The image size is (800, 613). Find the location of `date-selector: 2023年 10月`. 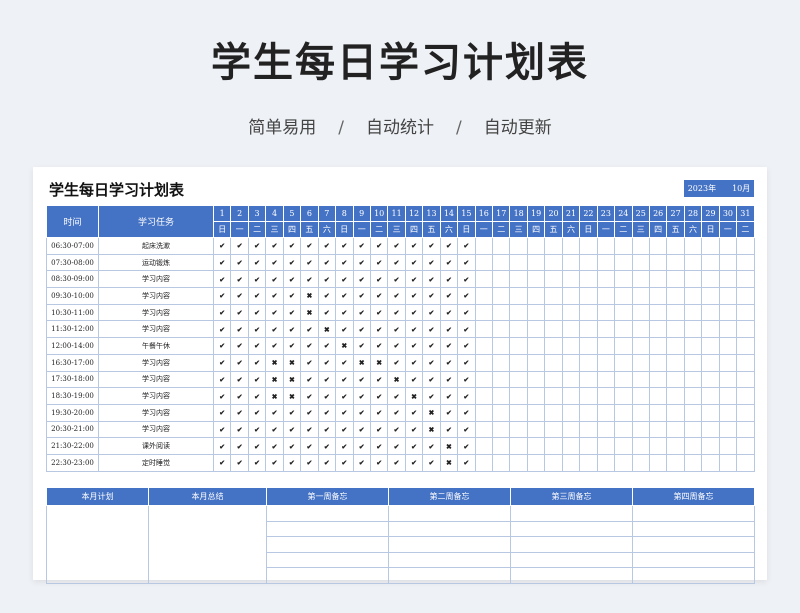

date-selector: 2023年 10月 is located at coordinates (719, 188).